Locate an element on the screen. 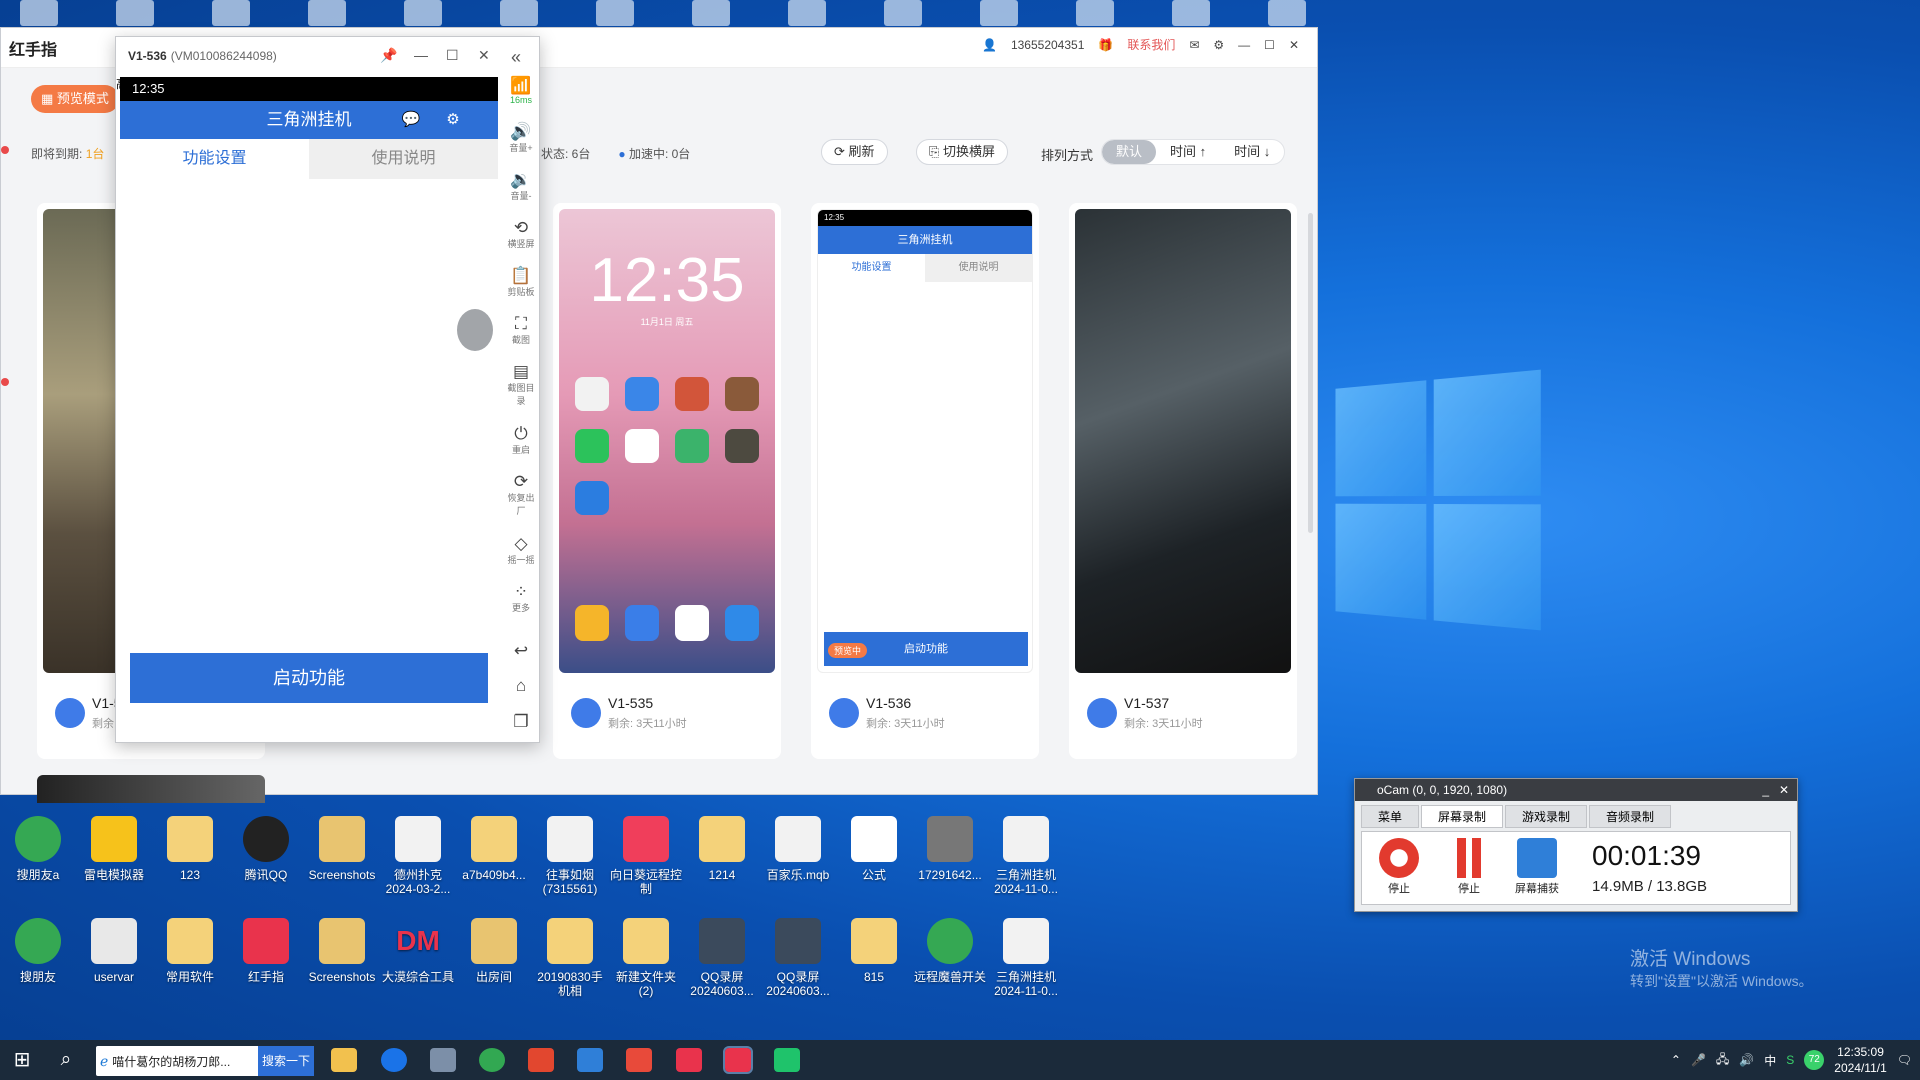 Image resolution: width=1920 pixels, height=1080 pixels. app-k-icon is located at coordinates (394, 1060).